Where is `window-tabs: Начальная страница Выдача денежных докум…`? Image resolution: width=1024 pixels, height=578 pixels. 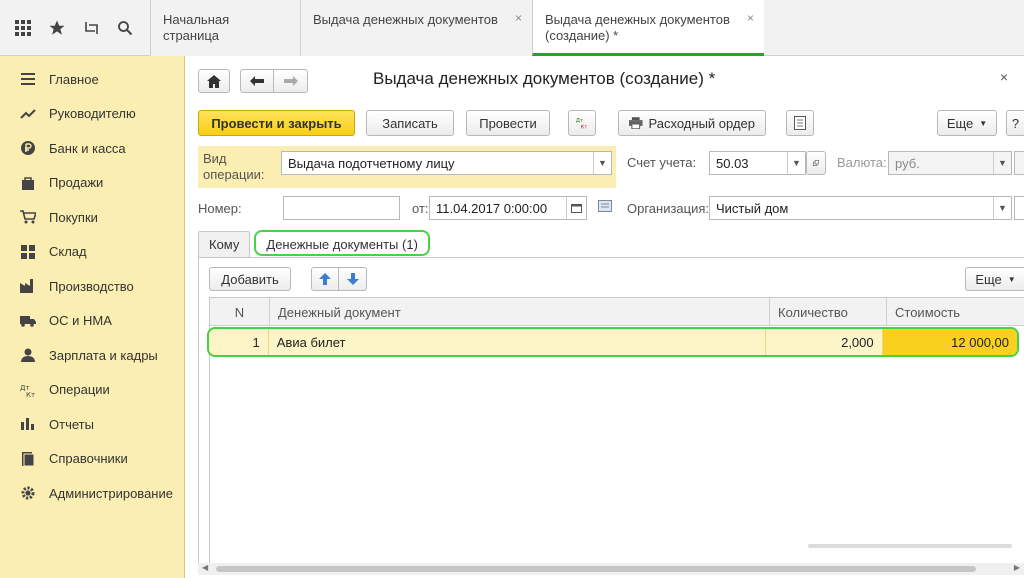 window-tabs: Начальная страница Выдача денежных докум… is located at coordinates (457, 28).